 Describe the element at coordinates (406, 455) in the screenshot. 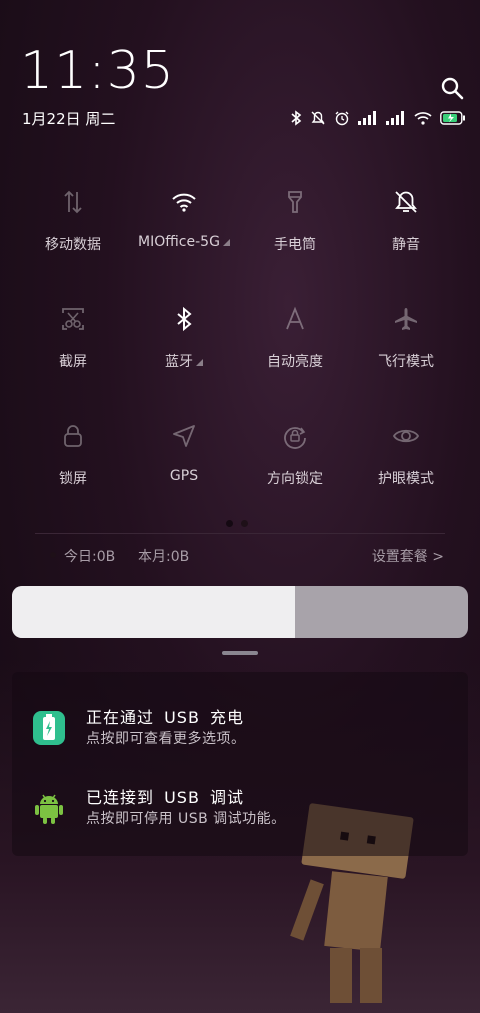

I see `tile-eye-care: 护眼模式` at that location.